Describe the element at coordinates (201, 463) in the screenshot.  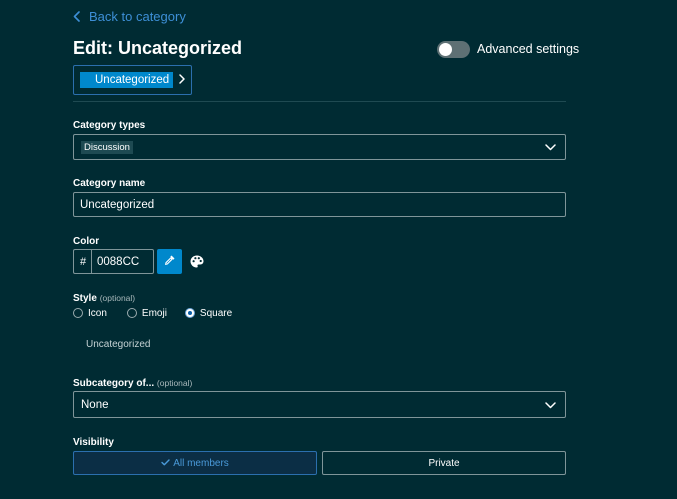
I see `visibility-option-label: All members` at that location.